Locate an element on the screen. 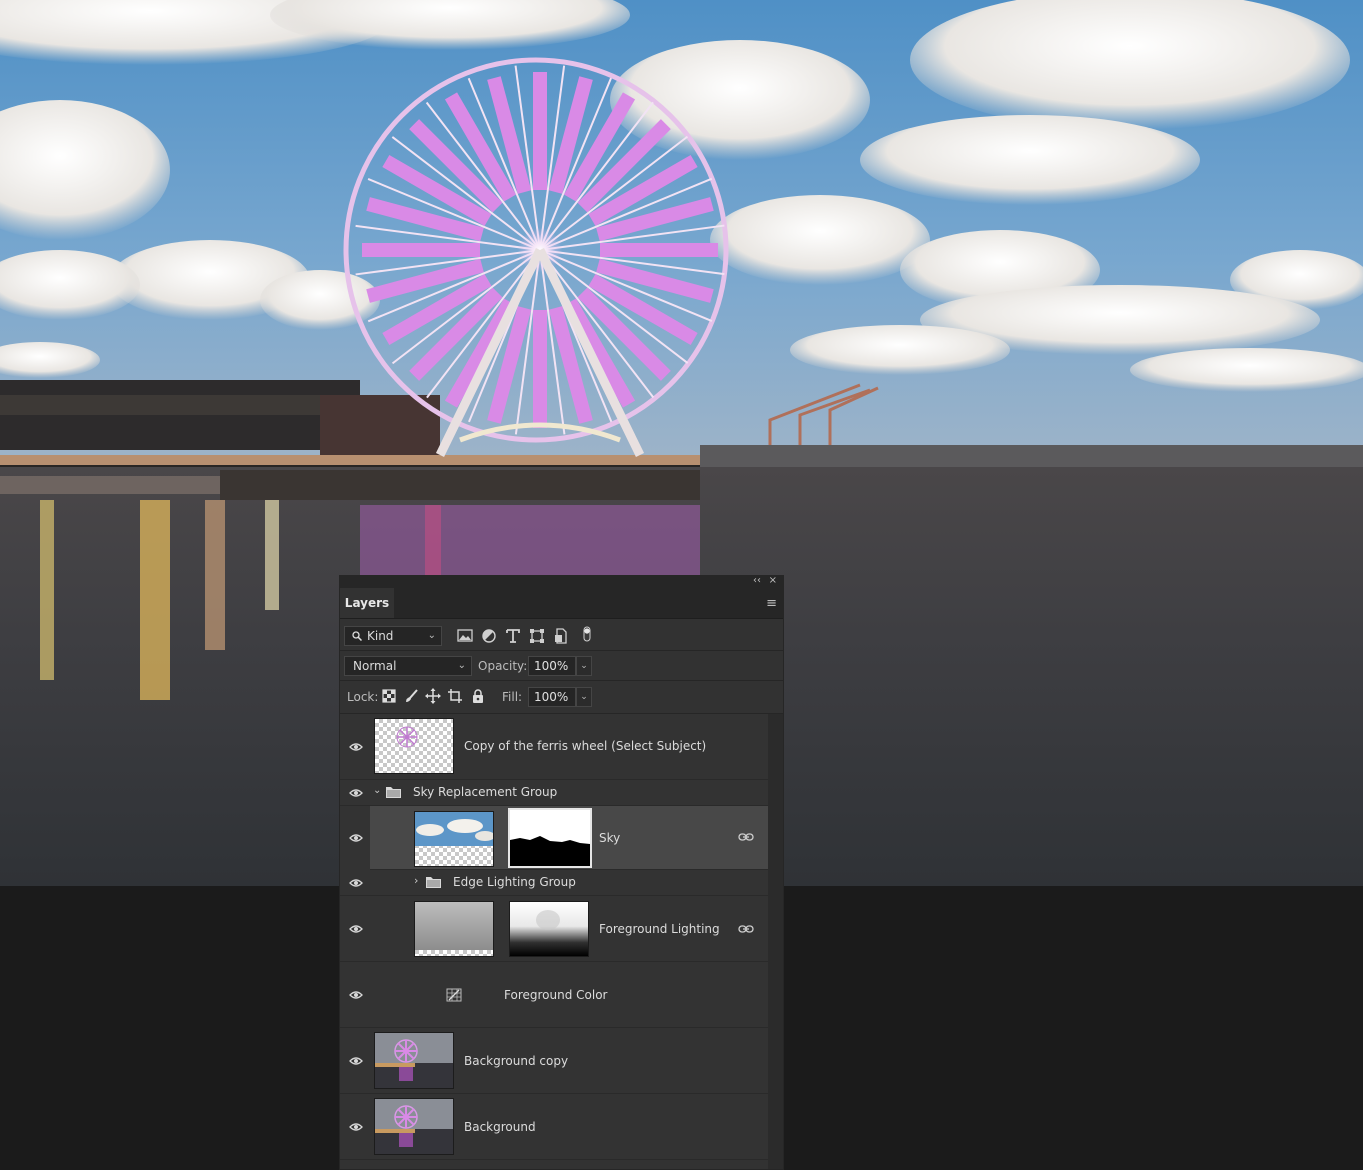  sky-mask-image is located at coordinates (550, 838).